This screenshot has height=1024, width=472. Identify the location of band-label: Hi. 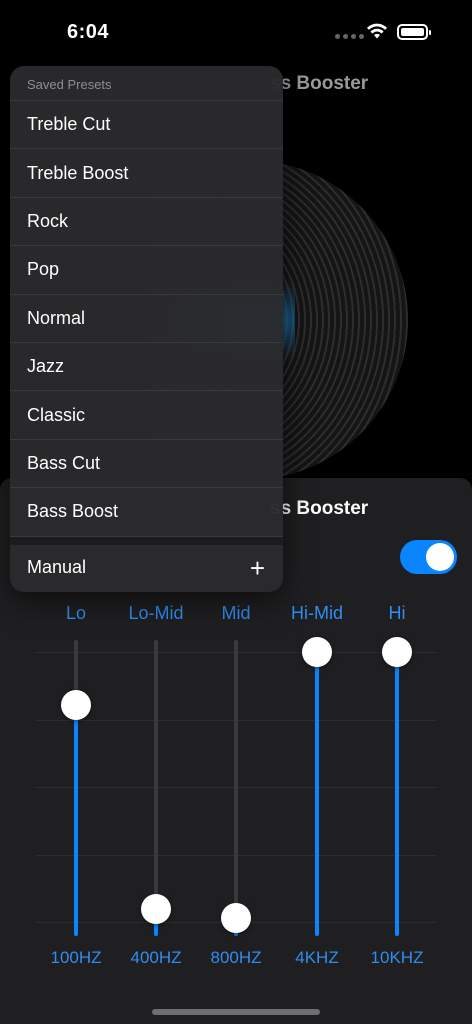
(397, 613).